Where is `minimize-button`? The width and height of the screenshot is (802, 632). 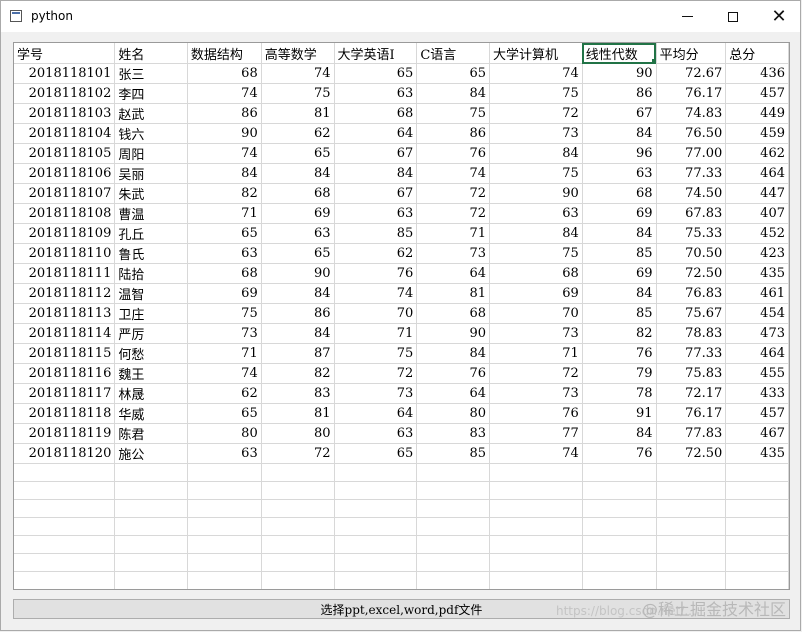 minimize-button is located at coordinates (687, 16).